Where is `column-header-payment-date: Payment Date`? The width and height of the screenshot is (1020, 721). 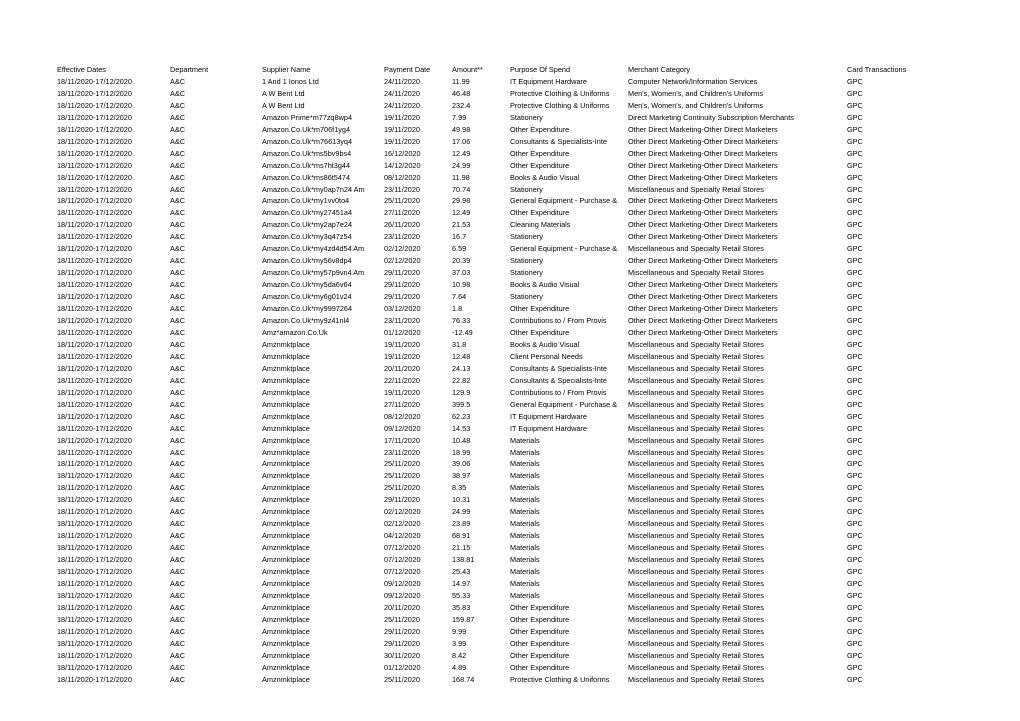 column-header-payment-date: Payment Date is located at coordinates (407, 69).